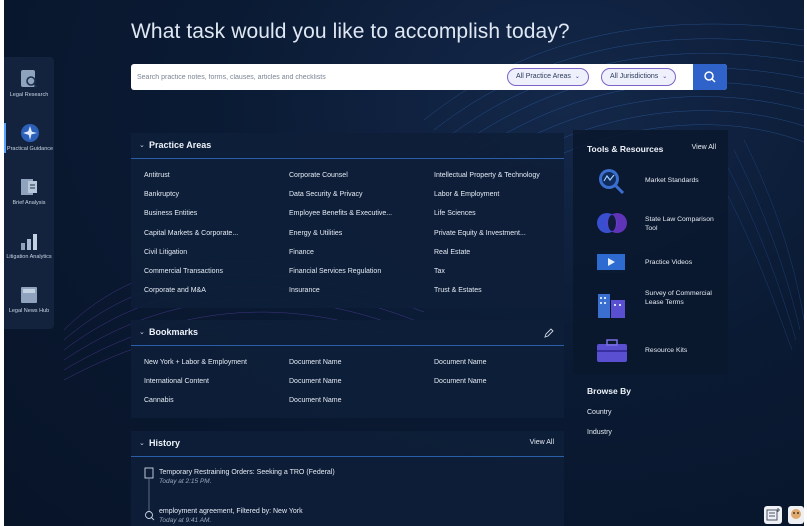 This screenshot has width=807, height=526. I want to click on tool-label: Practice Videos, so click(669, 262).